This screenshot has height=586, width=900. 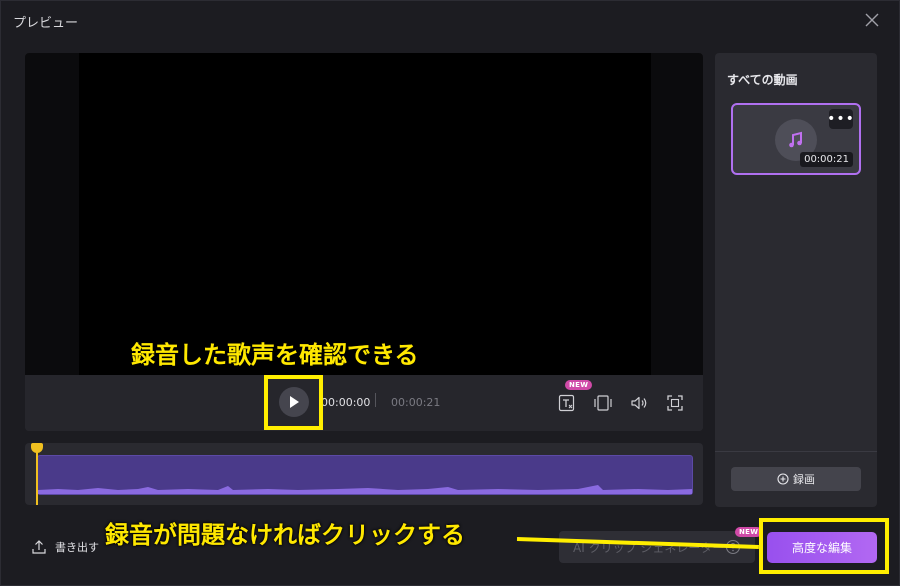 I want to click on audio-waveform-track, so click(x=365, y=475).